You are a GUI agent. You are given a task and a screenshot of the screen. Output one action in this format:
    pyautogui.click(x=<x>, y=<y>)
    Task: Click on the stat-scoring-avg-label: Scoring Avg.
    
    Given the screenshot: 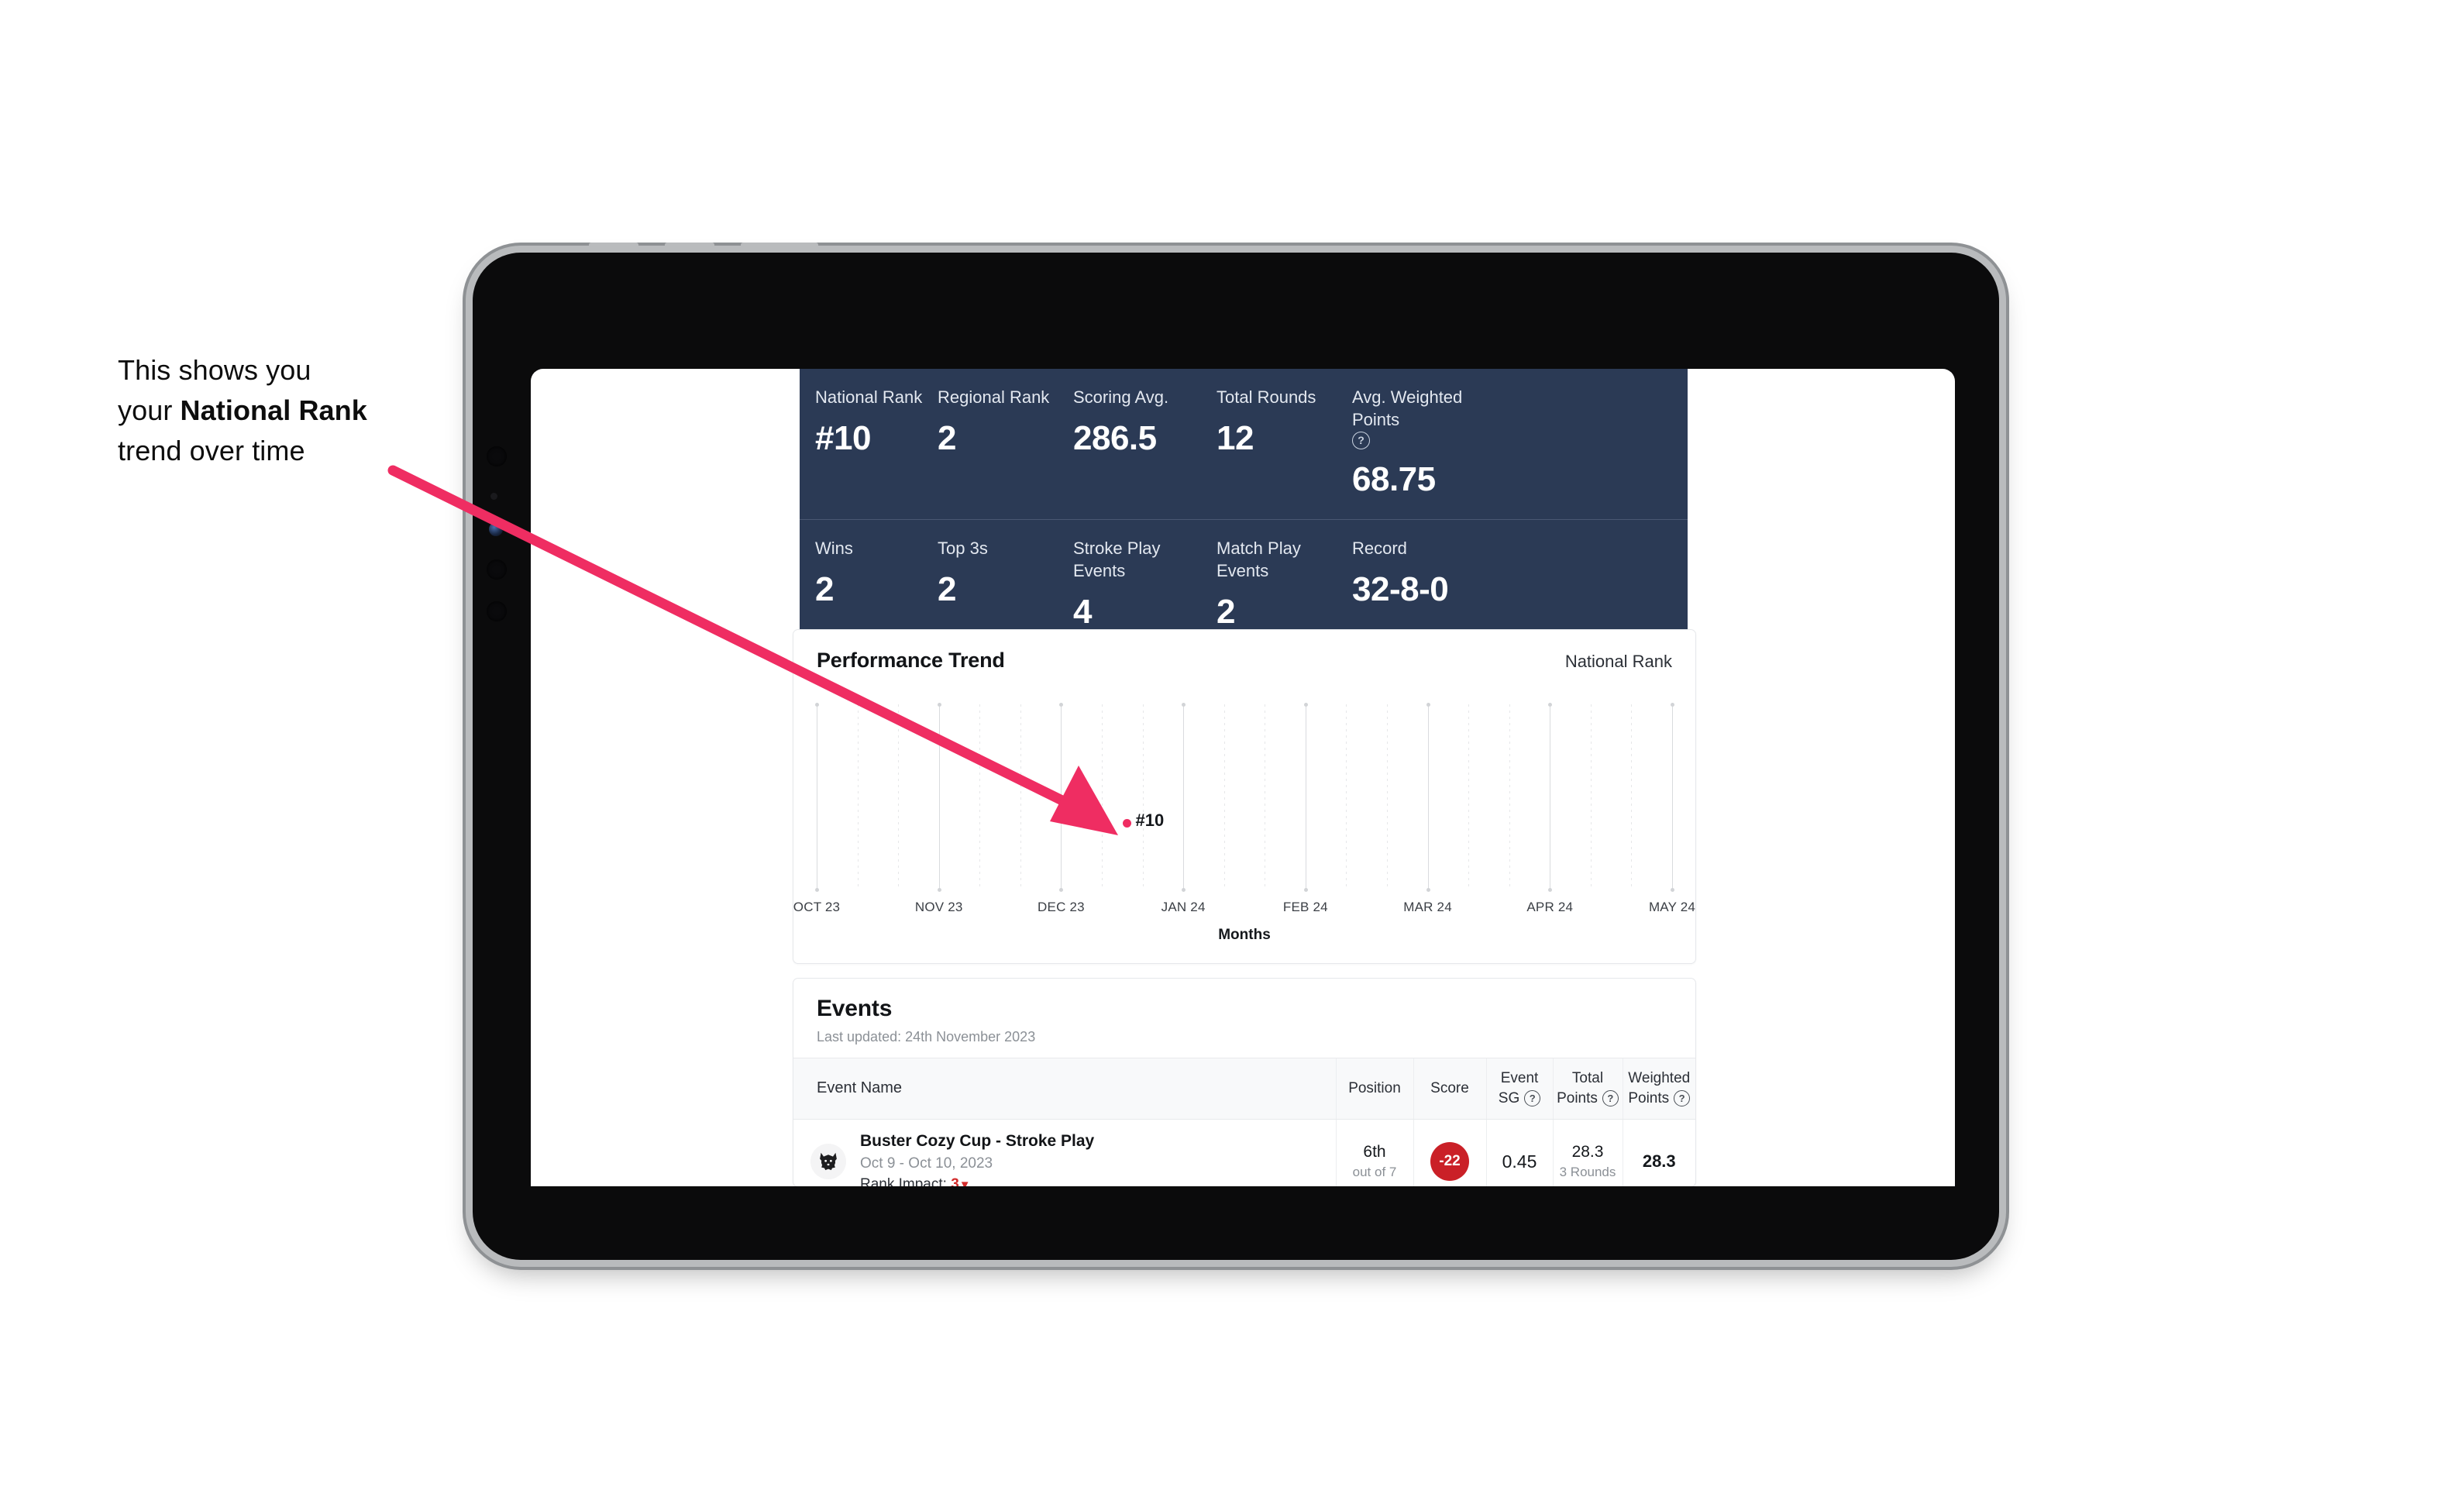 What is the action you would take?
    pyautogui.click(x=1121, y=397)
    